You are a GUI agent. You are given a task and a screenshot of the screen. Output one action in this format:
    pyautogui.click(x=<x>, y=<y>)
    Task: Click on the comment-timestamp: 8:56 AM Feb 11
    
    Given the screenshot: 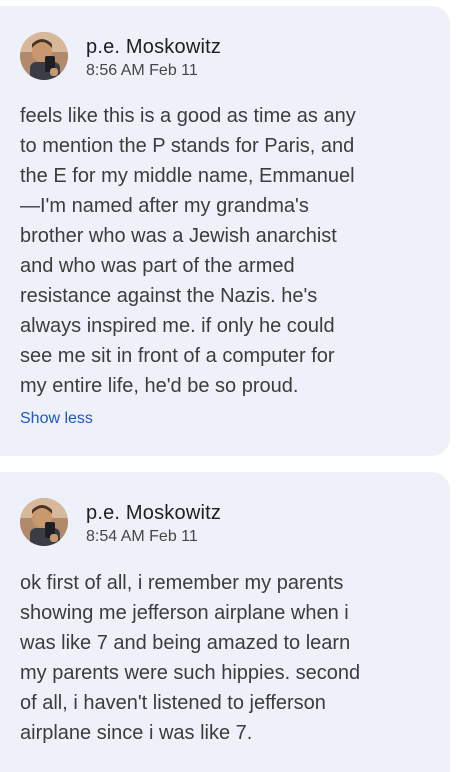 What is the action you would take?
    pyautogui.click(x=142, y=70)
    